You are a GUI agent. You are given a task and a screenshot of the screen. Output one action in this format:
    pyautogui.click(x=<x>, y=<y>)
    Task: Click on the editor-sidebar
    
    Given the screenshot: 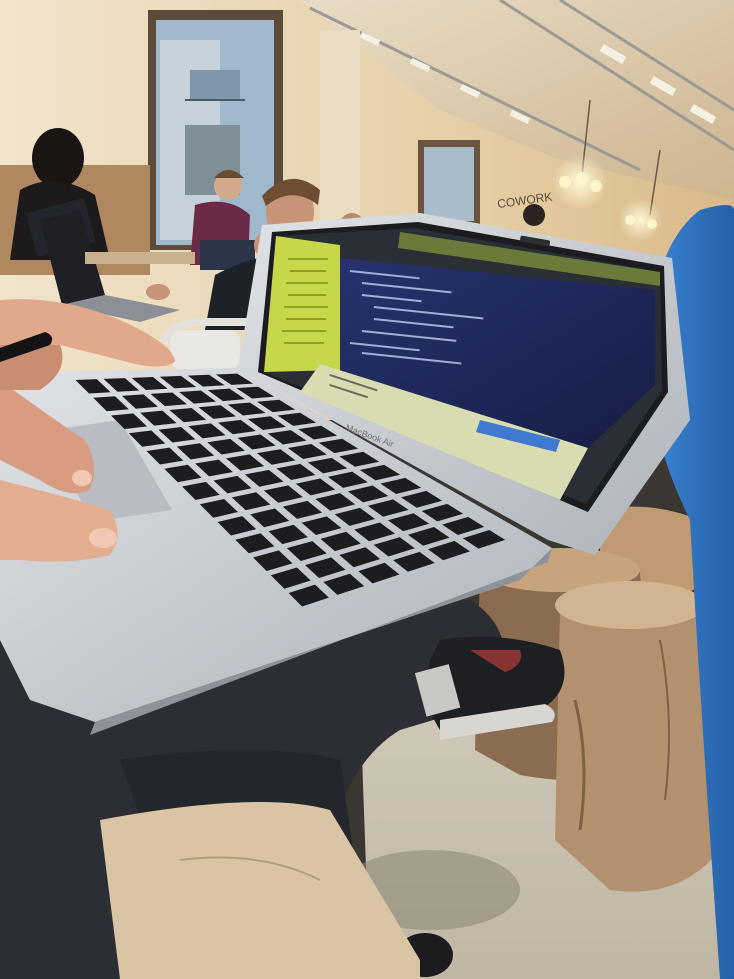 What is the action you would take?
    pyautogui.click(x=302, y=304)
    